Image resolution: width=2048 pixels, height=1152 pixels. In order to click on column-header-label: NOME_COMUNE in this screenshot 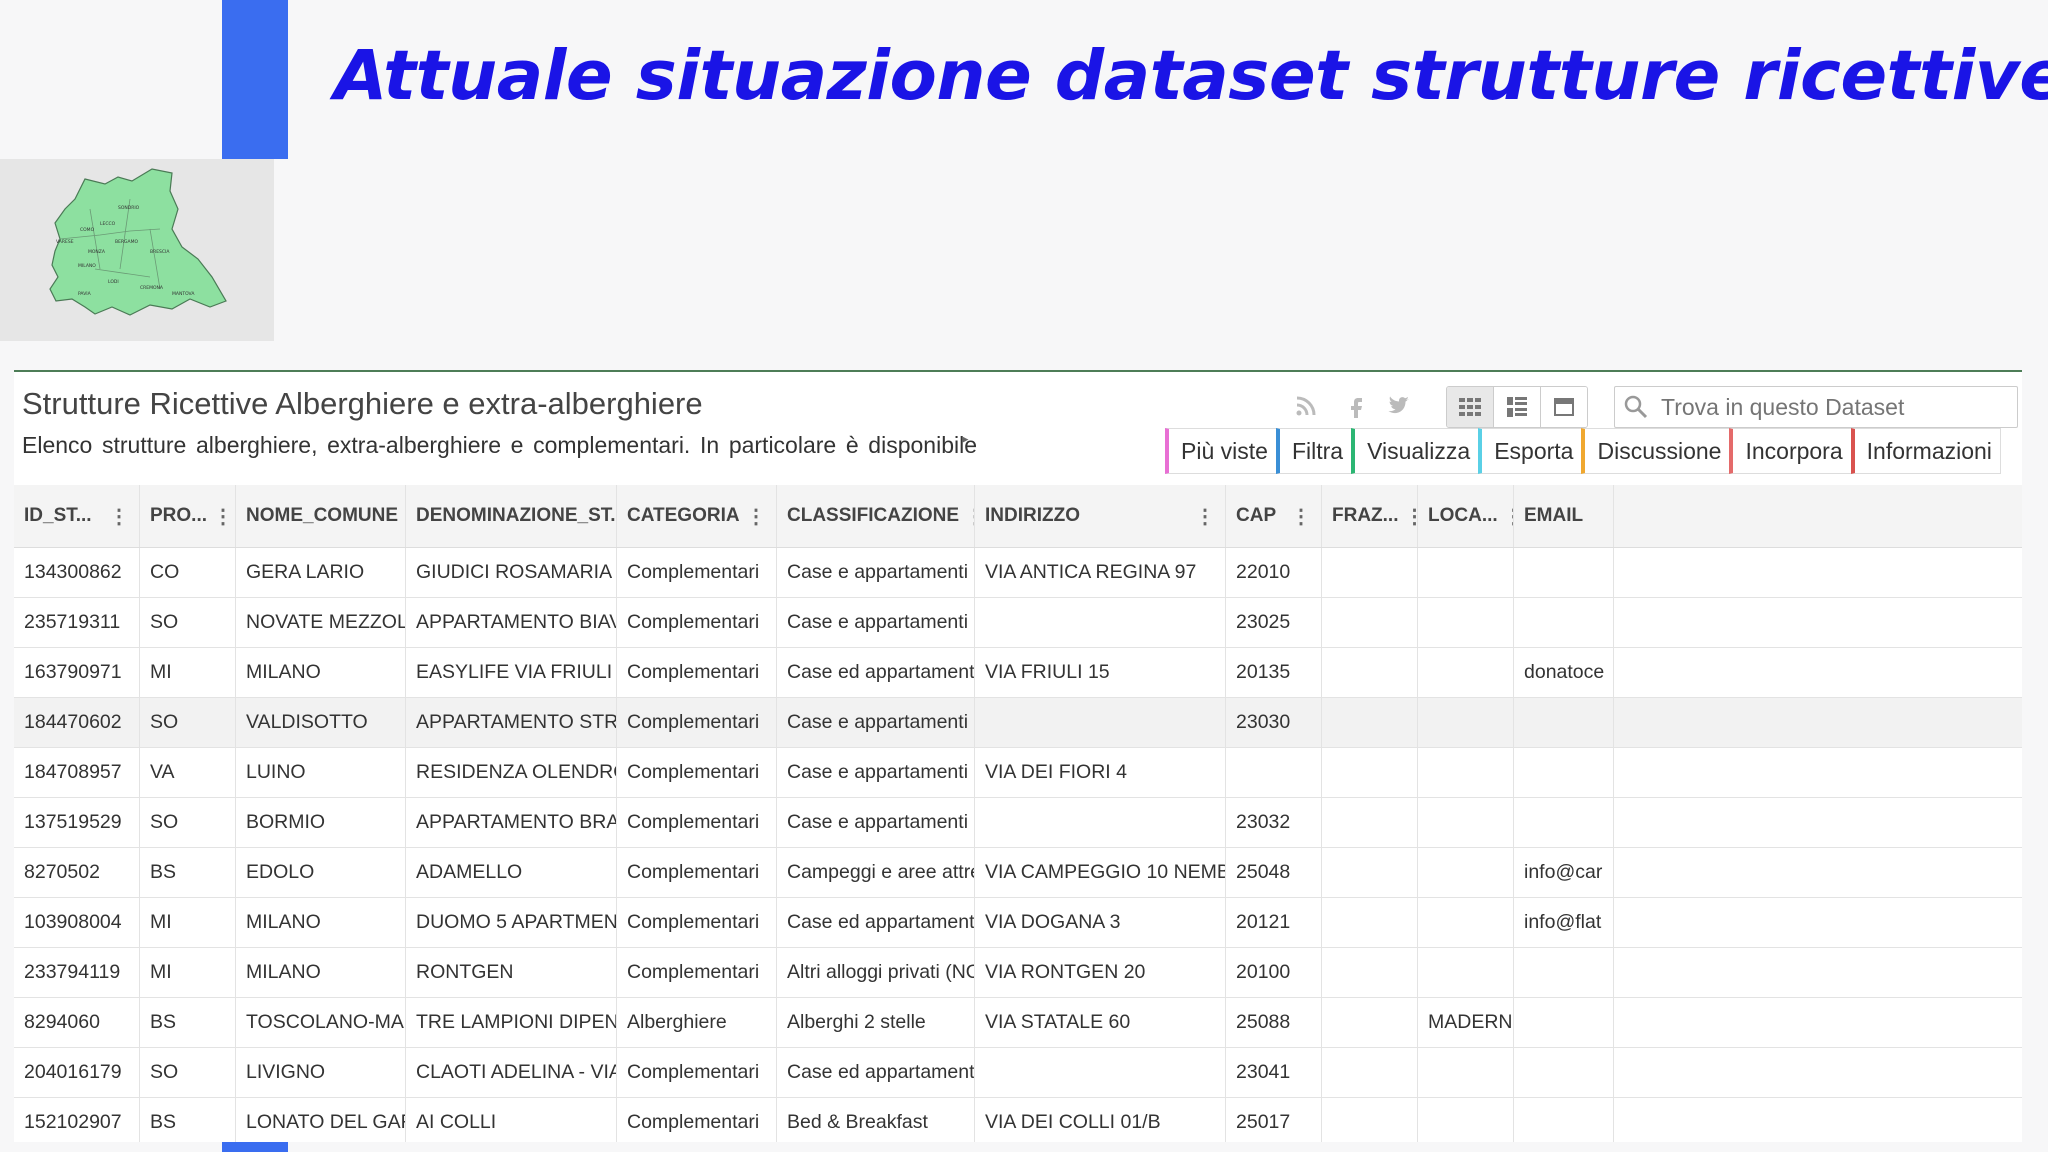, I will do `click(322, 515)`.